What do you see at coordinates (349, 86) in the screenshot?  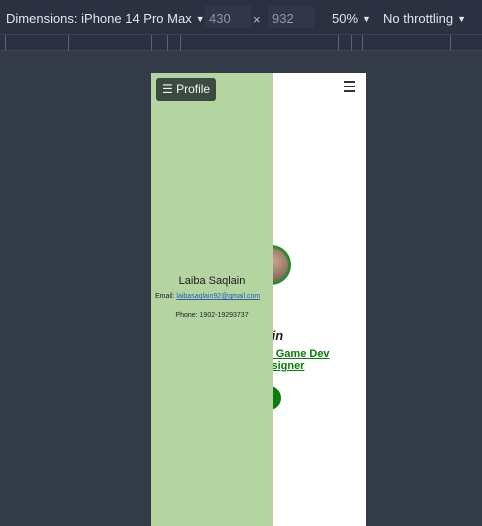 I see `menu-icon` at bounding box center [349, 86].